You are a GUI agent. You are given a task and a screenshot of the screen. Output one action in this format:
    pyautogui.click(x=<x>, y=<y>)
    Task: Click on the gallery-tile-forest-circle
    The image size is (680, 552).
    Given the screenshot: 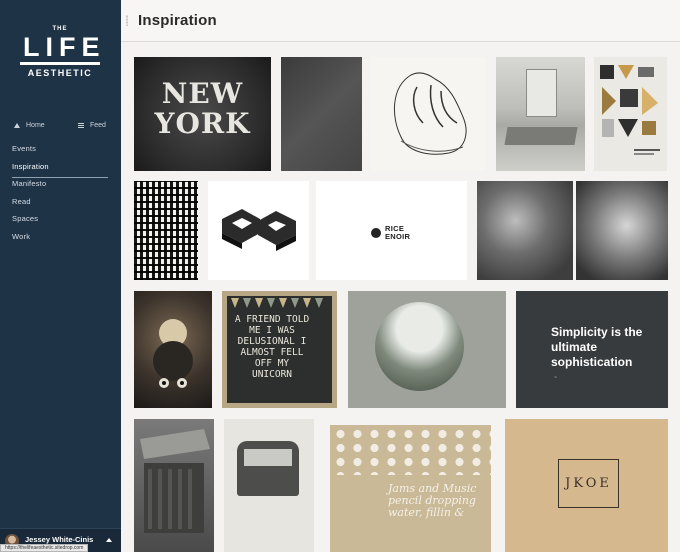 What is the action you would take?
    pyautogui.click(x=427, y=349)
    